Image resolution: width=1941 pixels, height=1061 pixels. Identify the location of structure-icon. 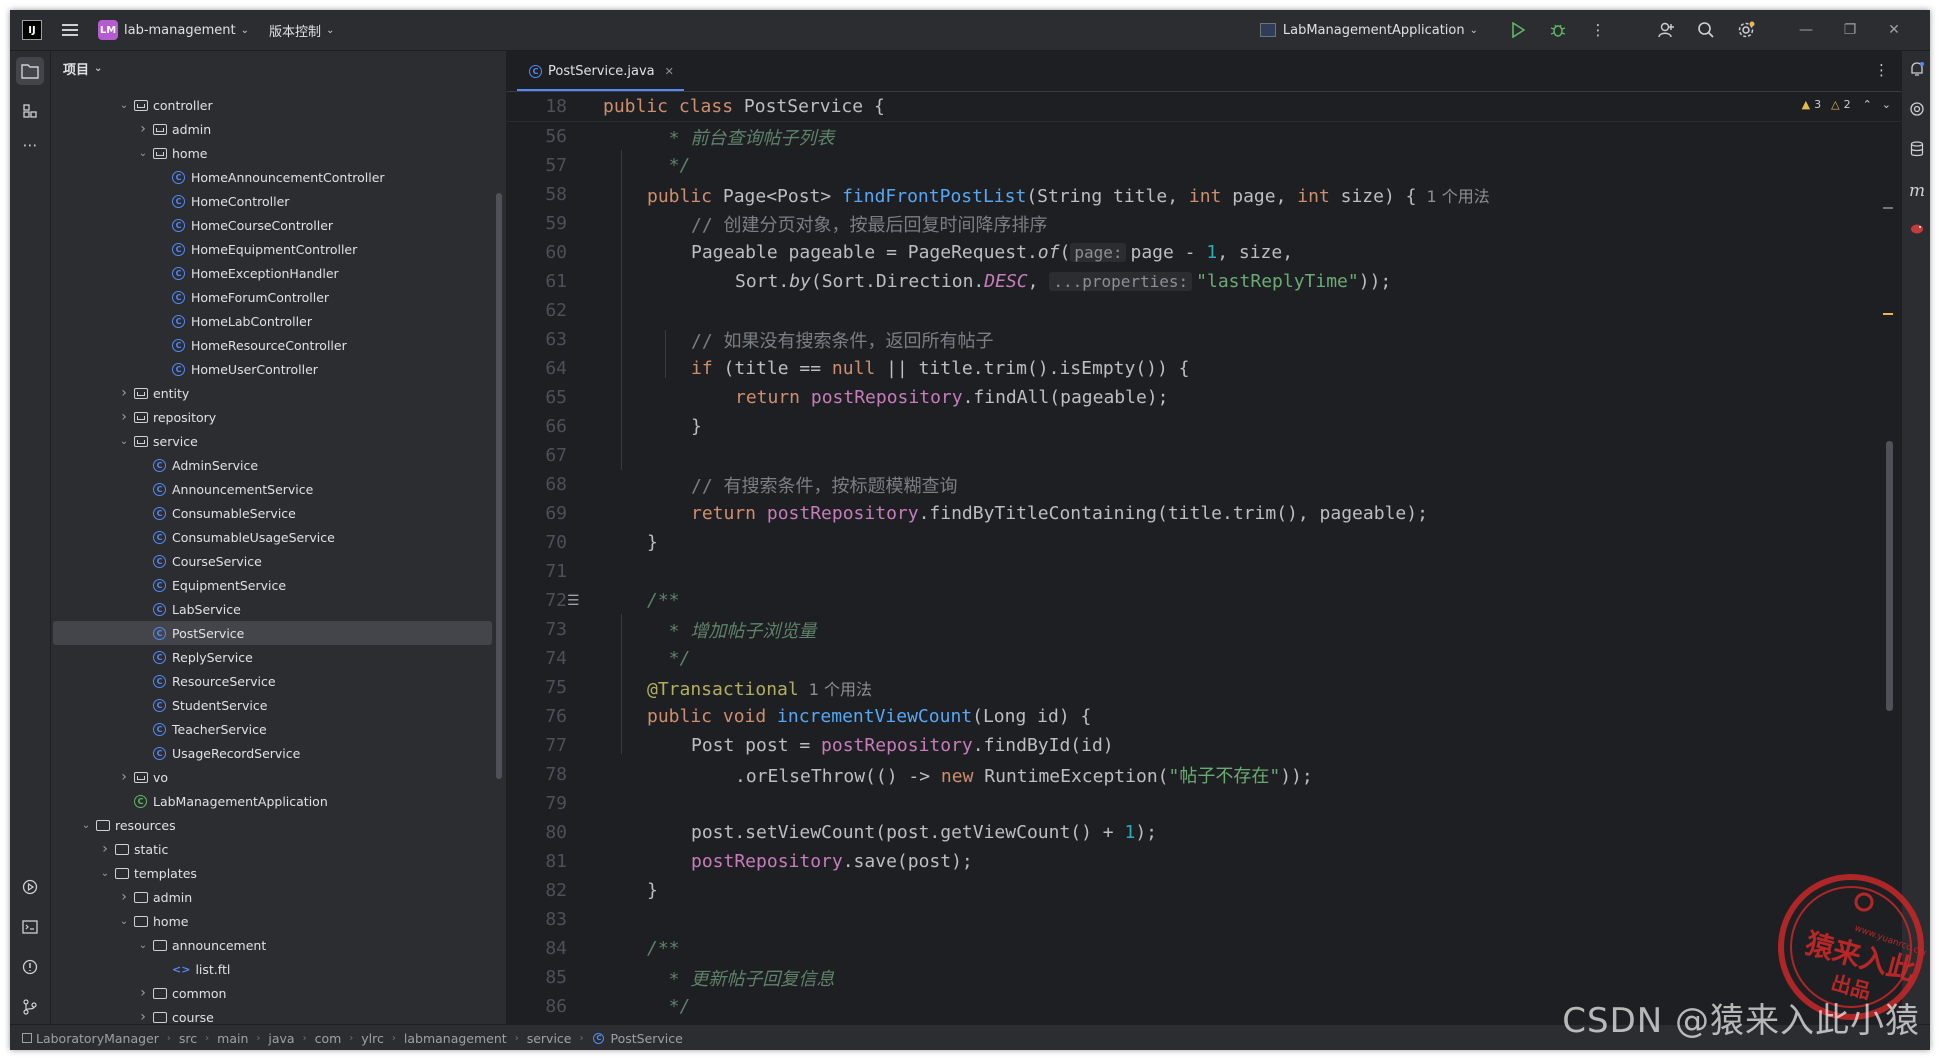
(30, 111).